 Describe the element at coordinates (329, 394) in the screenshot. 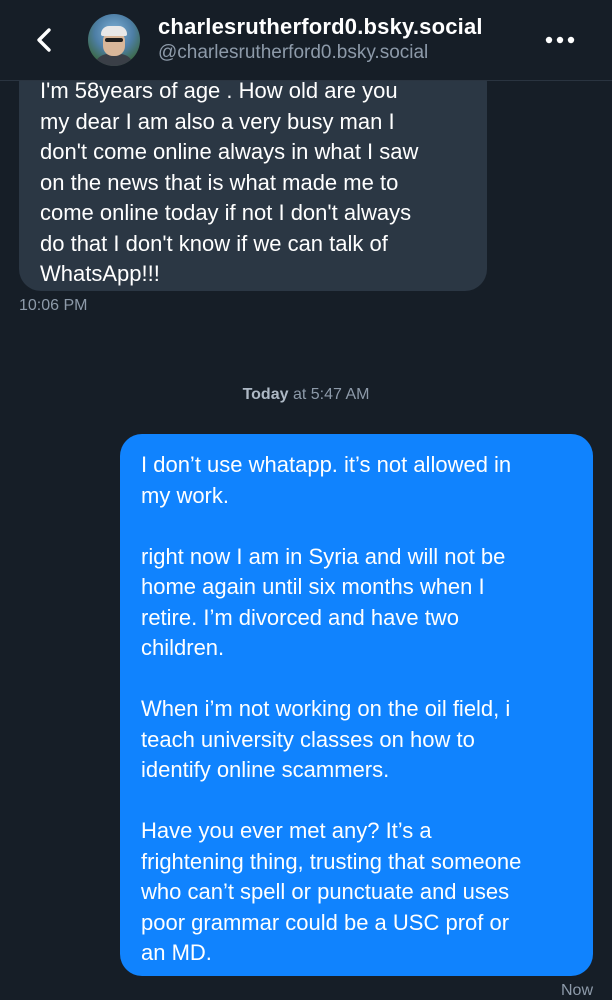

I see `date-separator-time: at 5:47 AM` at that location.